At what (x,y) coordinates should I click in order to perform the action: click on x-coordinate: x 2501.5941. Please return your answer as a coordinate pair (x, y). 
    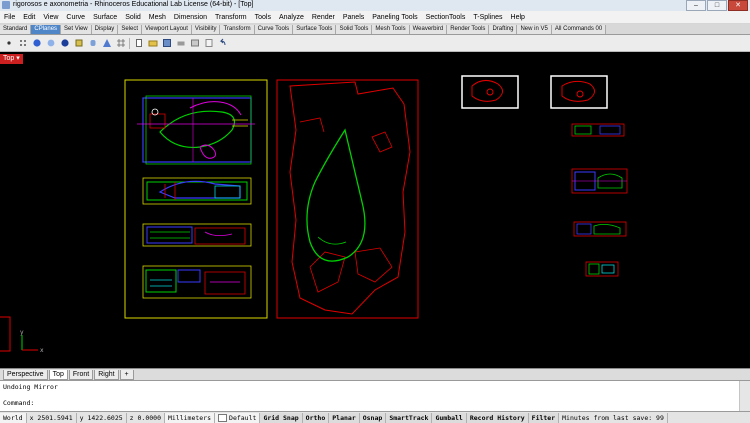
    Looking at the image, I should click on (52, 417).